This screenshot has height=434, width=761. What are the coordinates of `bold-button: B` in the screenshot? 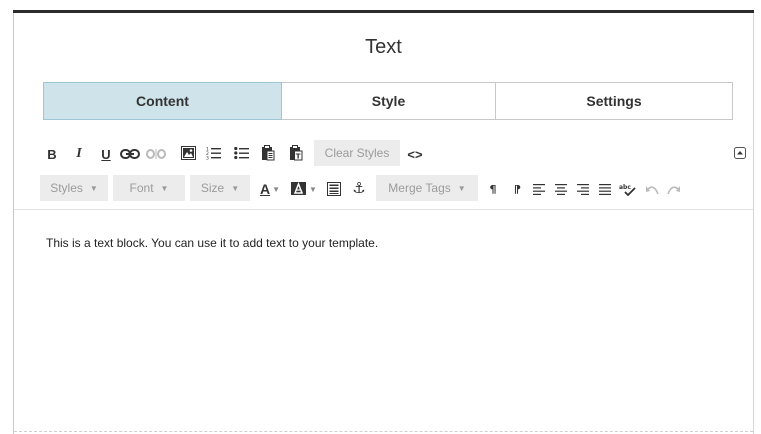 It's located at (52, 154).